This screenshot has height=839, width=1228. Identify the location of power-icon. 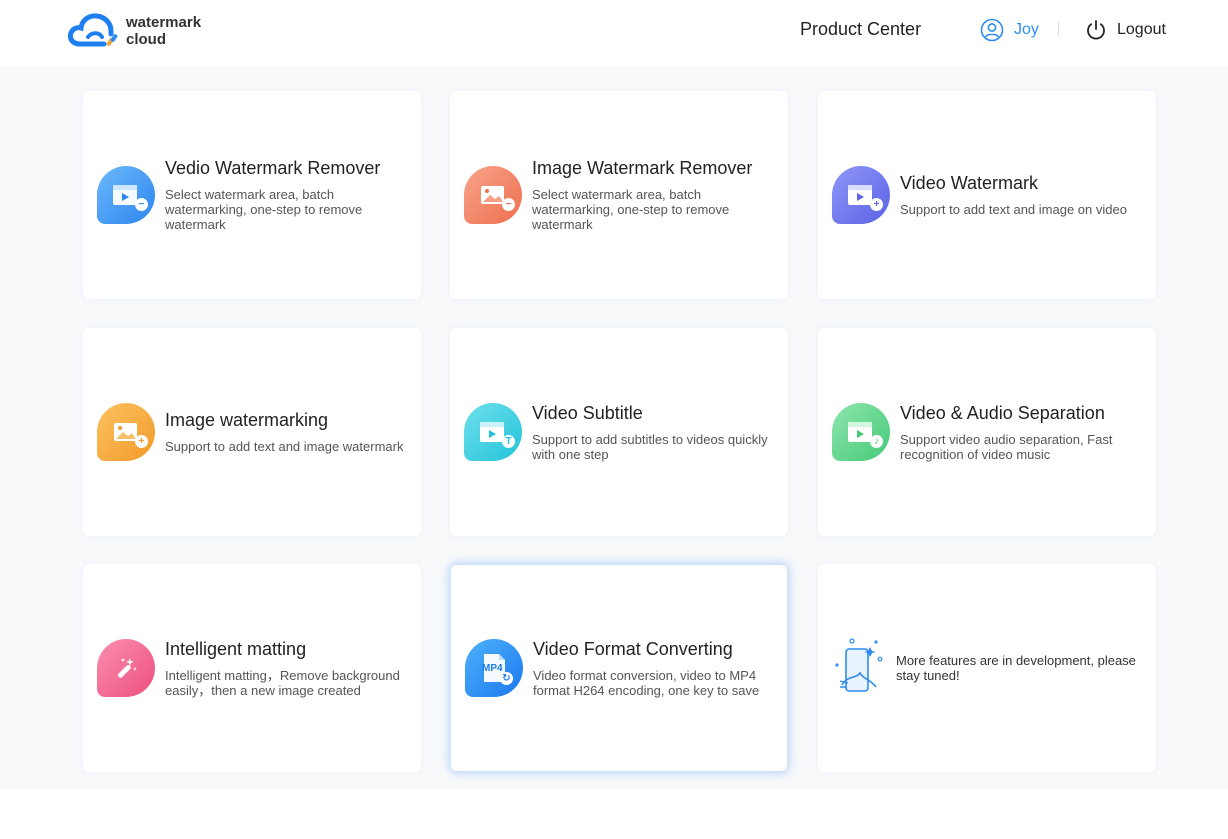
(1096, 30).